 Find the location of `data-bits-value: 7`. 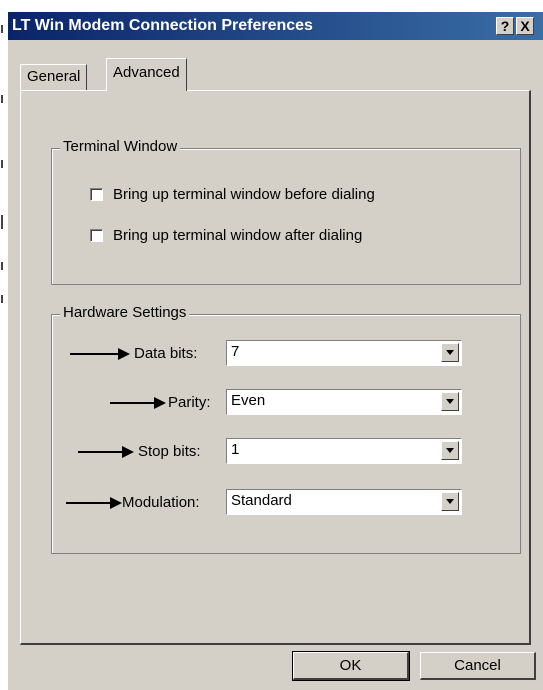

data-bits-value: 7 is located at coordinates (235, 351).